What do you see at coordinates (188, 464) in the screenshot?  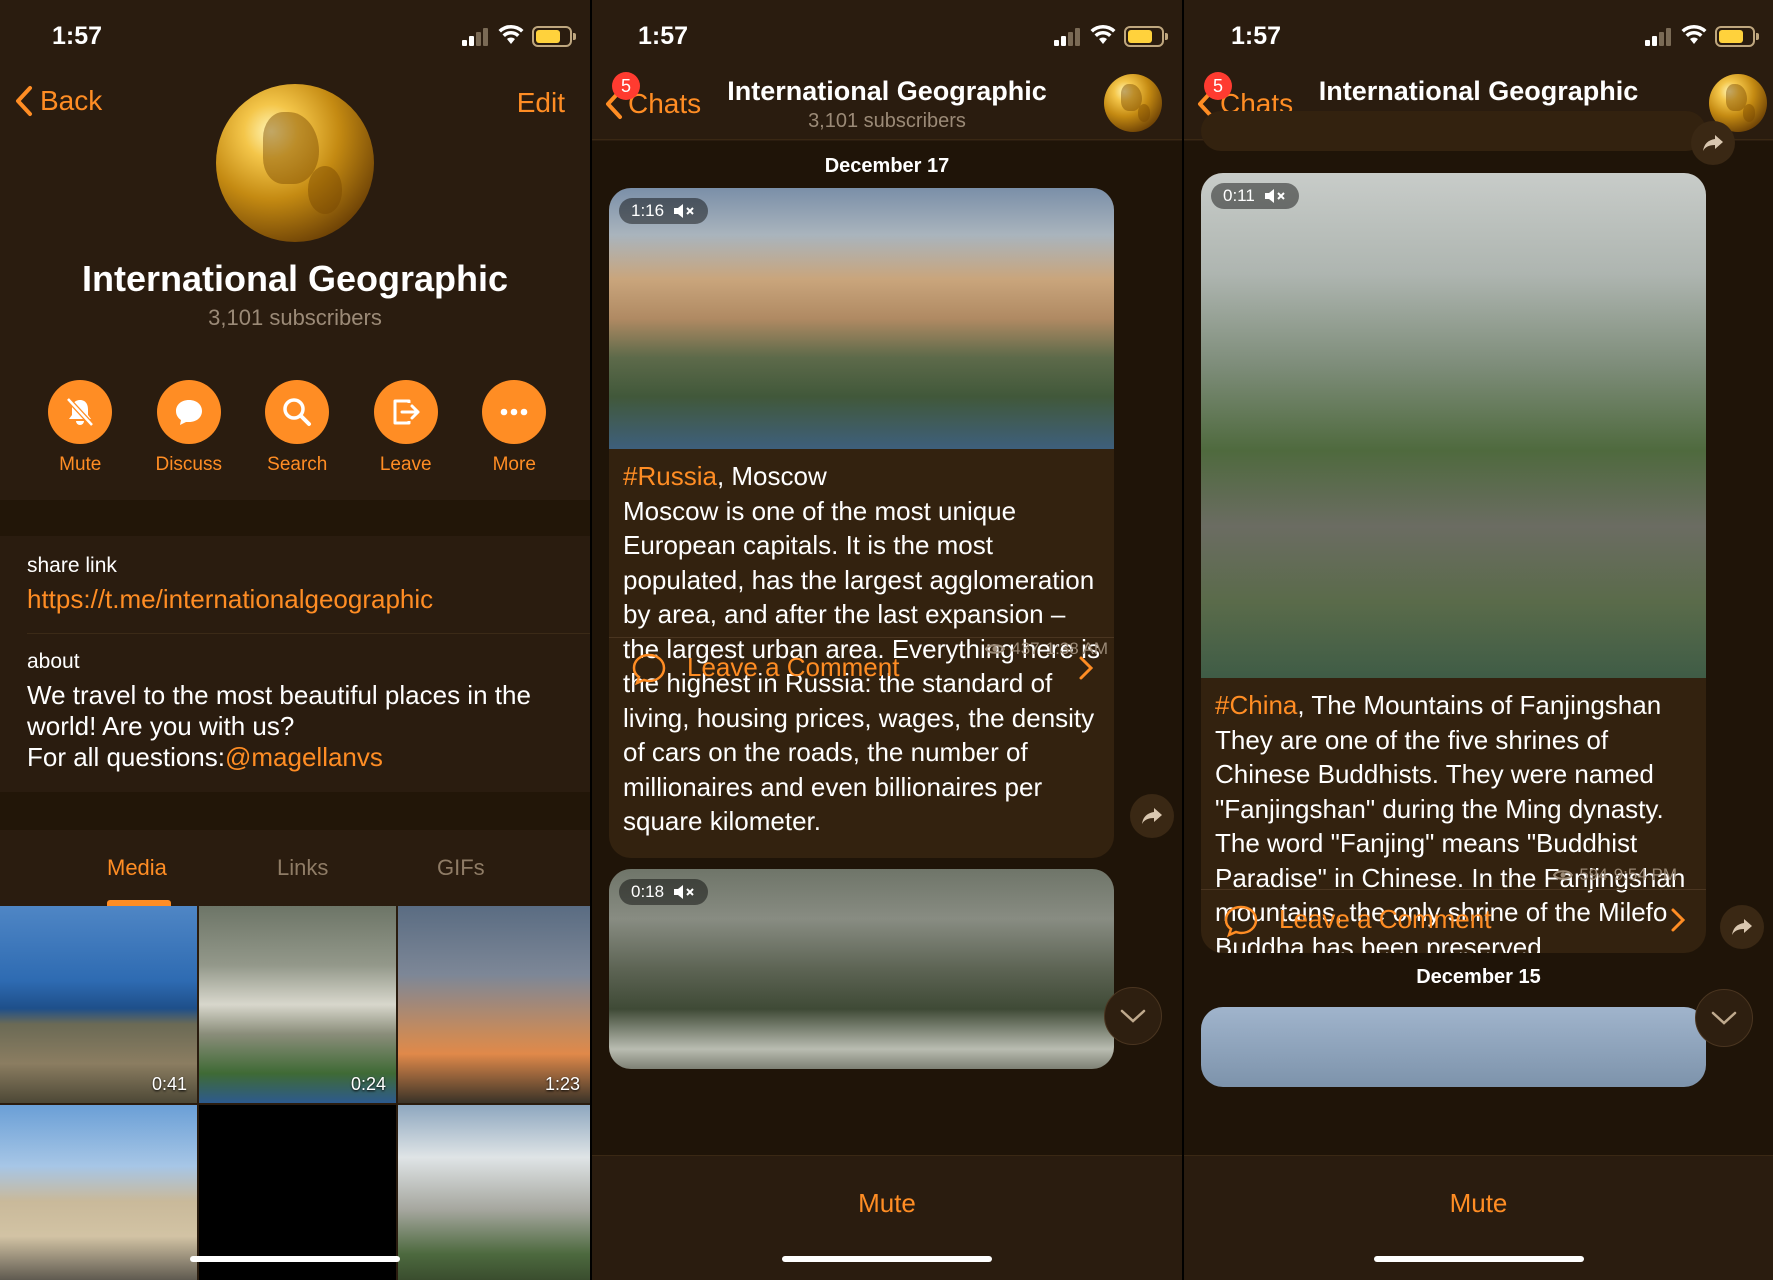 I see `discuss-action-label: Discuss` at bounding box center [188, 464].